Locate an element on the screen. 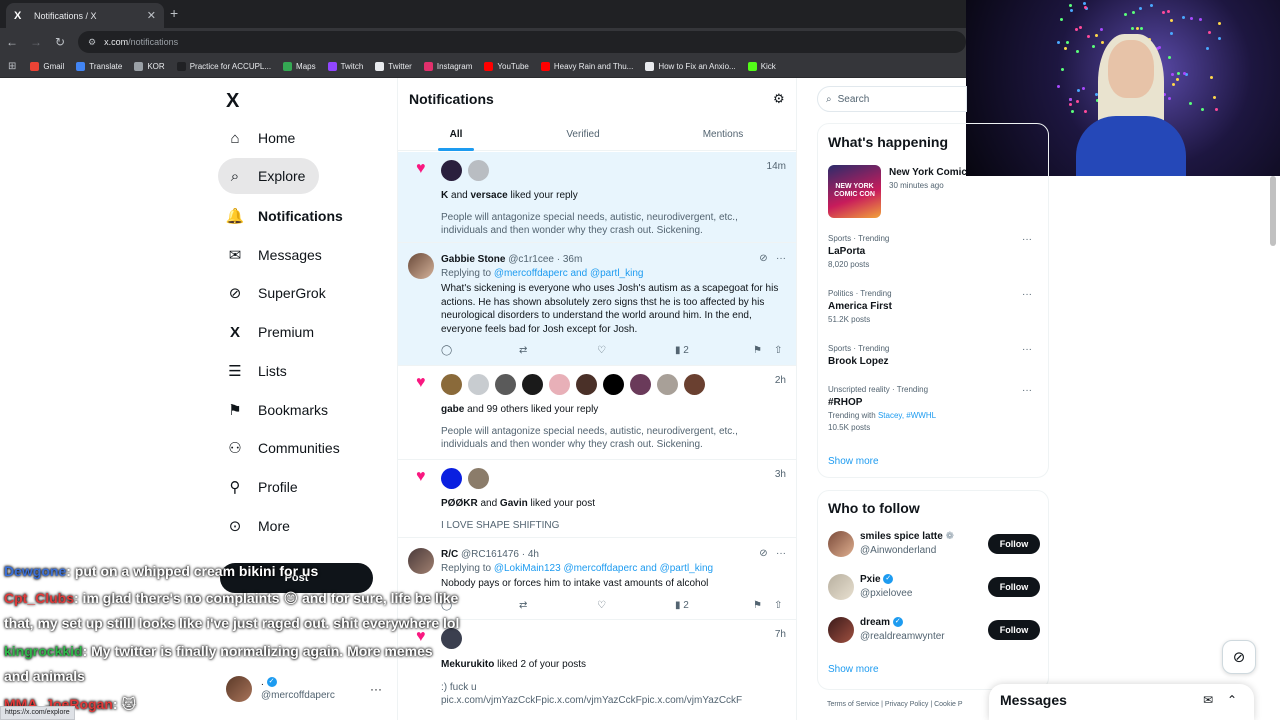 The height and width of the screenshot is (720, 1280). tab-close-icon: ✕ is located at coordinates (151, 15).